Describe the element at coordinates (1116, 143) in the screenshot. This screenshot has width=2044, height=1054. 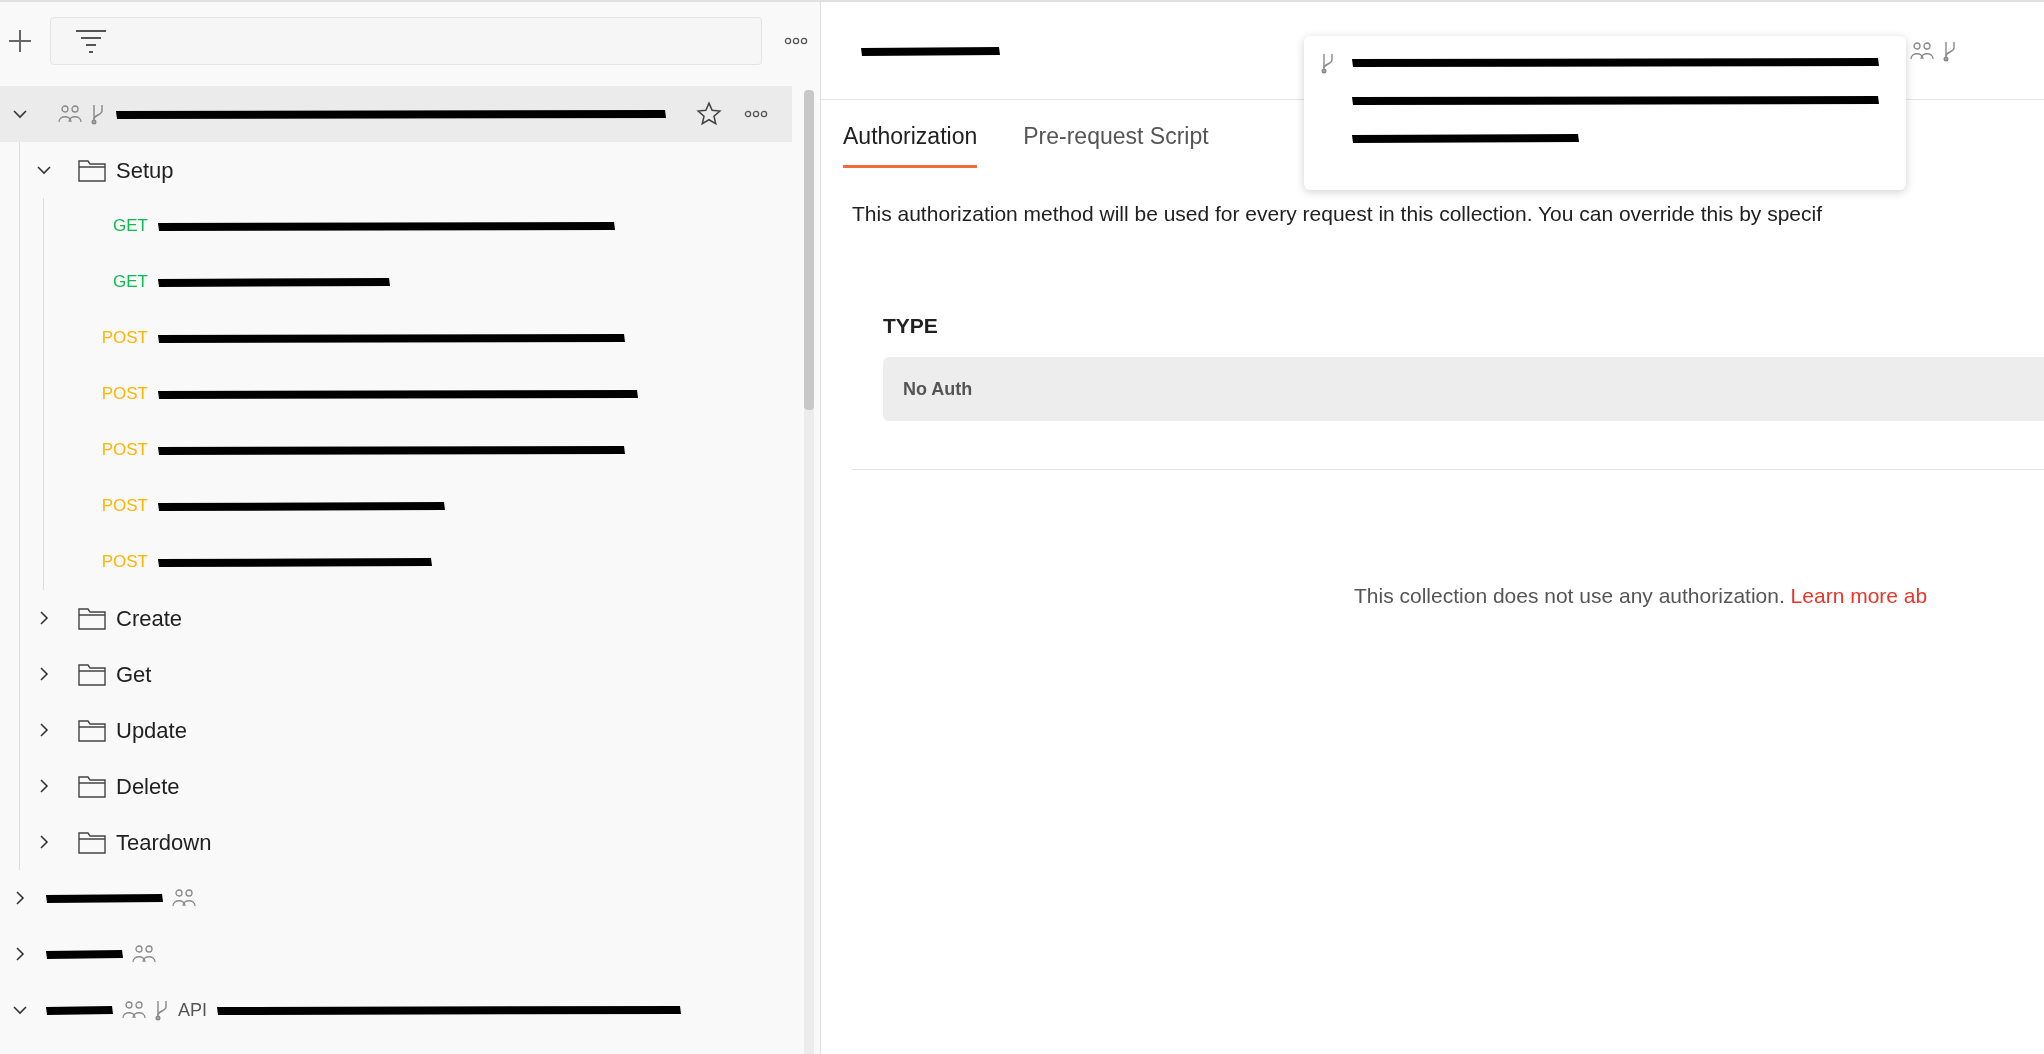
I see `tab: Pre-request Script` at that location.